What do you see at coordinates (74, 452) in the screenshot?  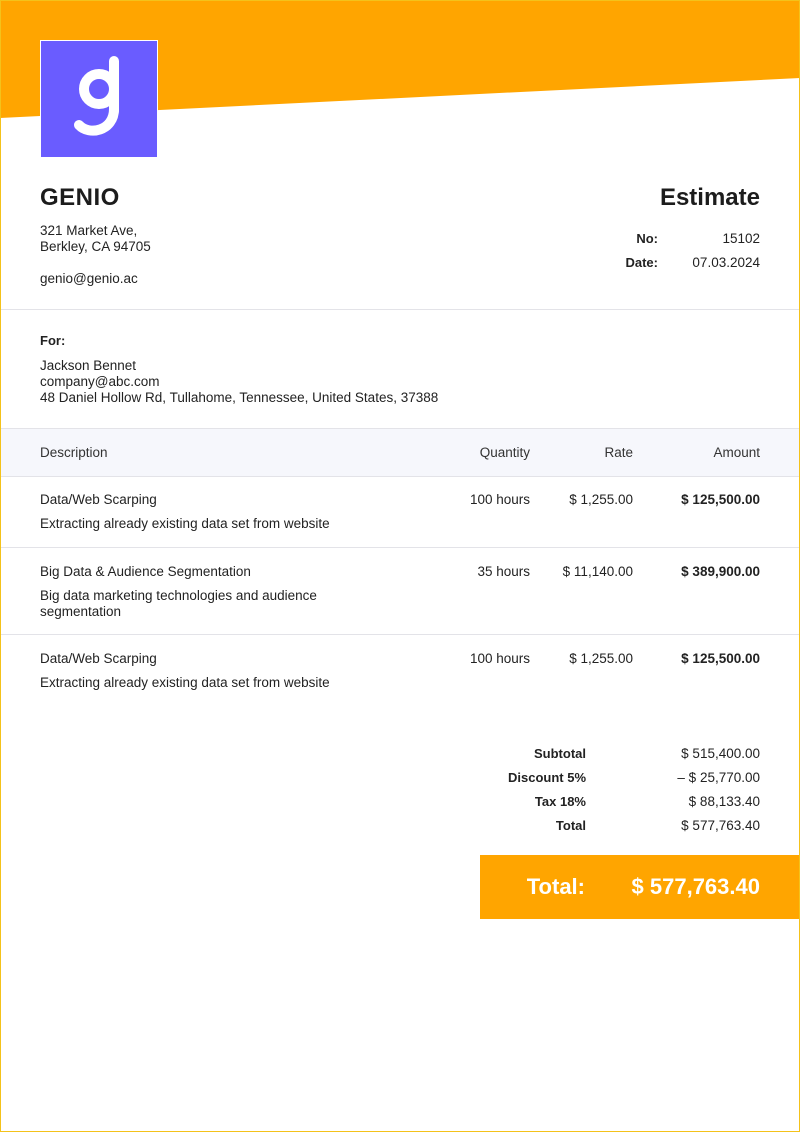 I see `header-description: Description` at bounding box center [74, 452].